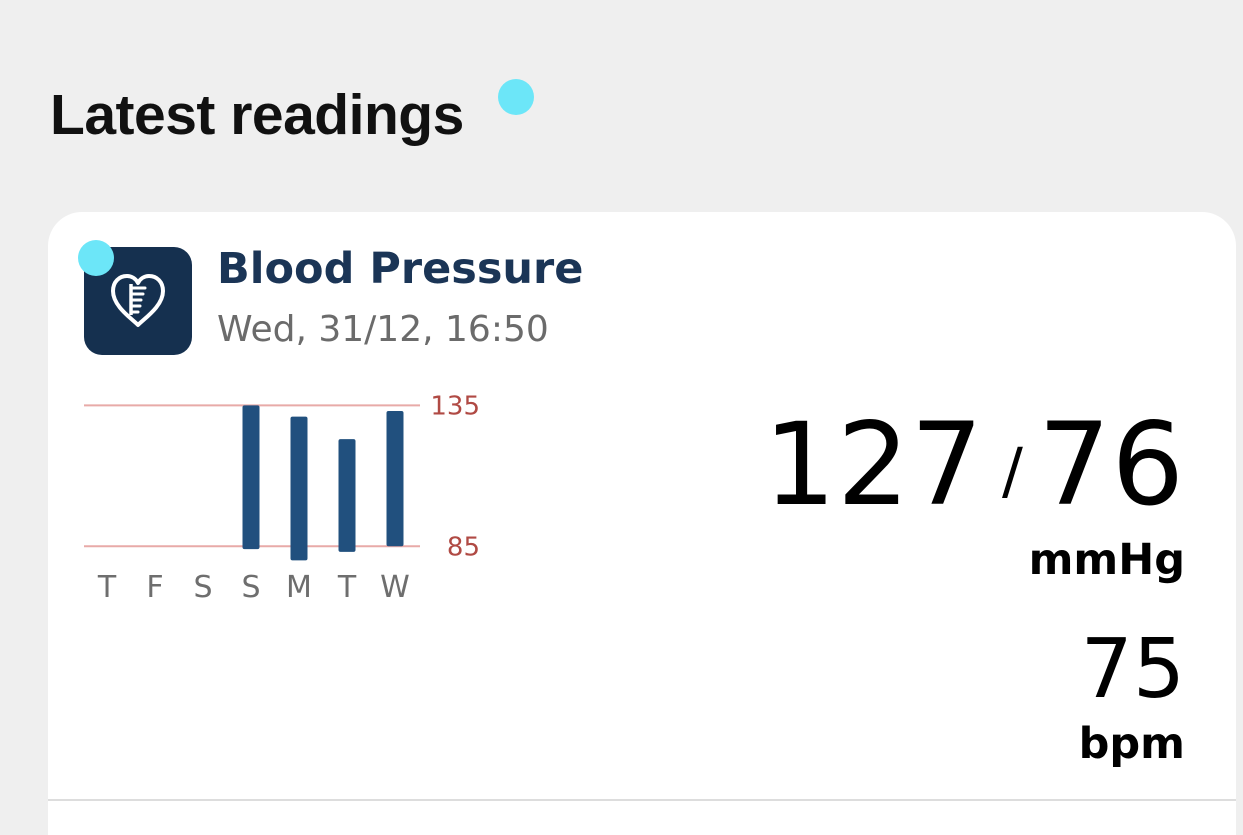  What do you see at coordinates (395, 587) in the screenshot?
I see `x-tick-label: W` at bounding box center [395, 587].